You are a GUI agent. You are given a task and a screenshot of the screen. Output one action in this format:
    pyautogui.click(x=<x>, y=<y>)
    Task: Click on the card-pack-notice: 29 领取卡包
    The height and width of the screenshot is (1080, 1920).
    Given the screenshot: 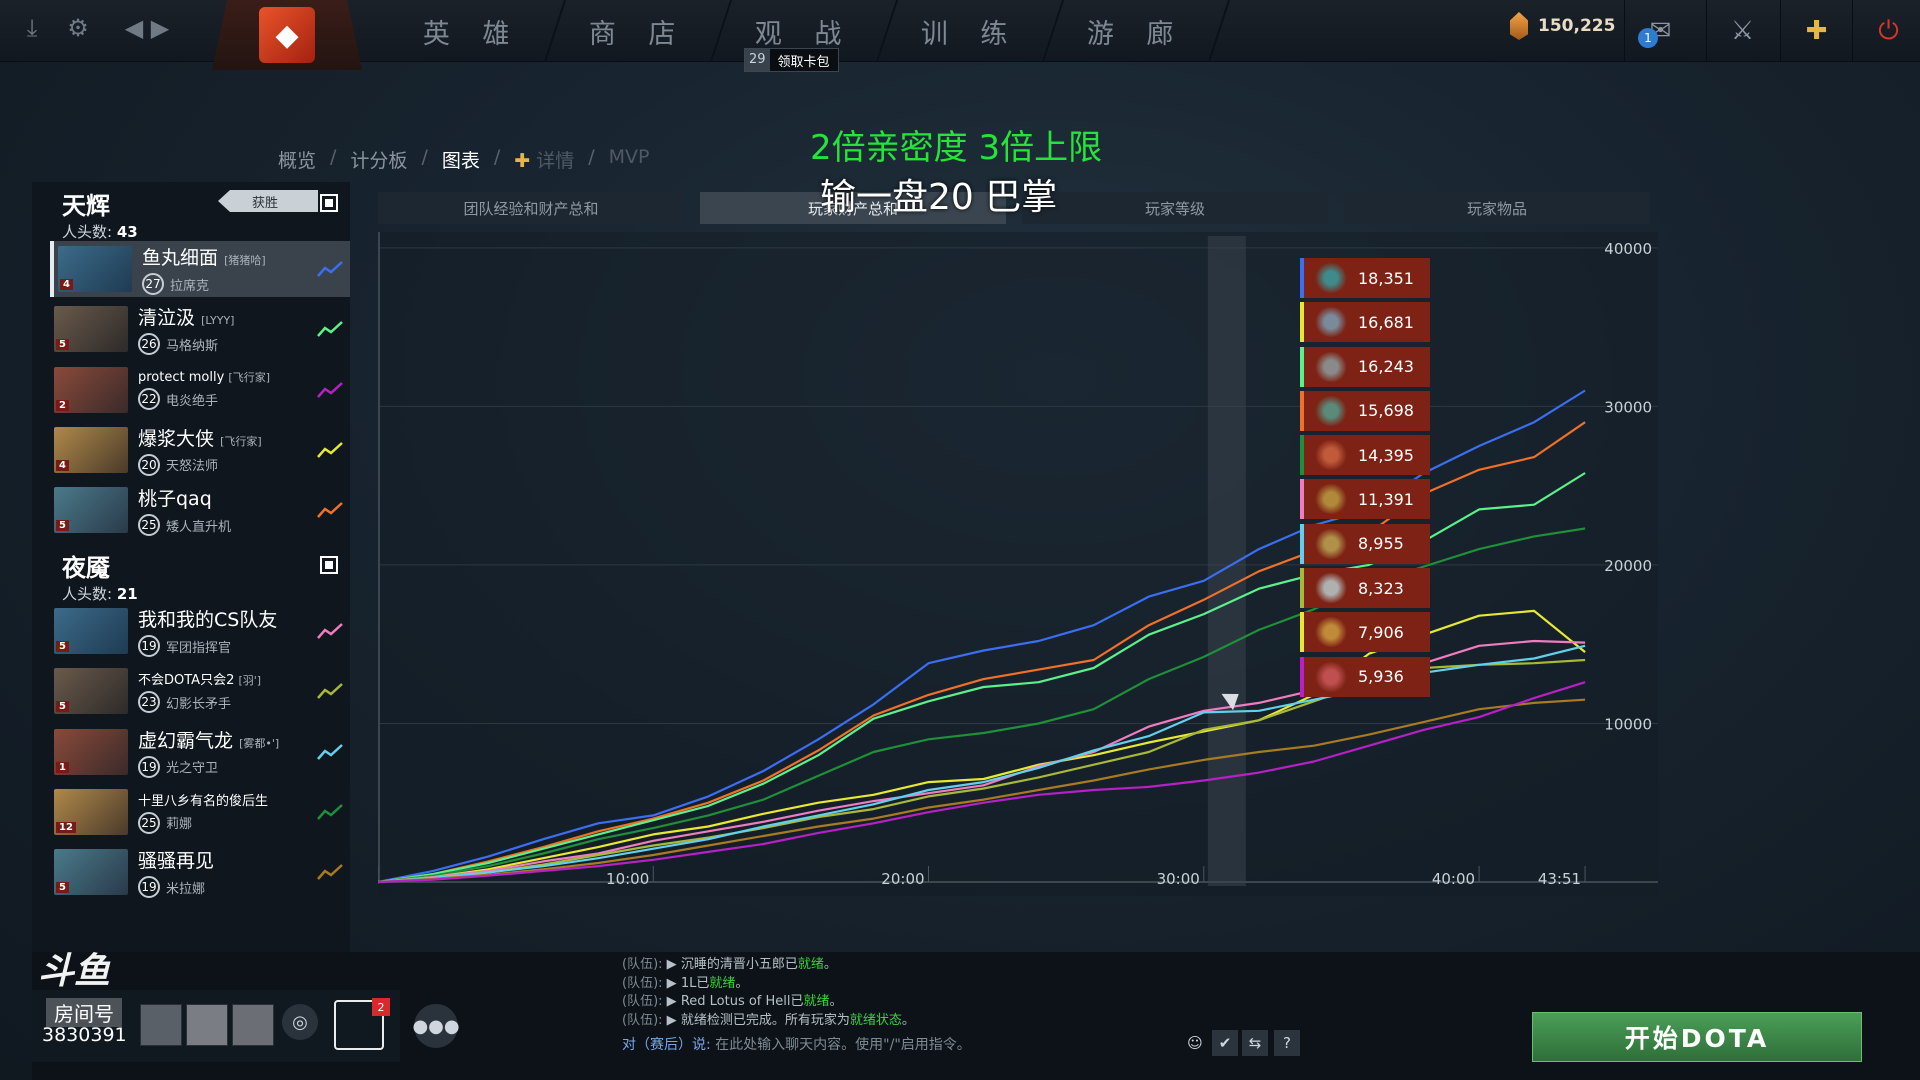 What is the action you would take?
    pyautogui.click(x=791, y=60)
    